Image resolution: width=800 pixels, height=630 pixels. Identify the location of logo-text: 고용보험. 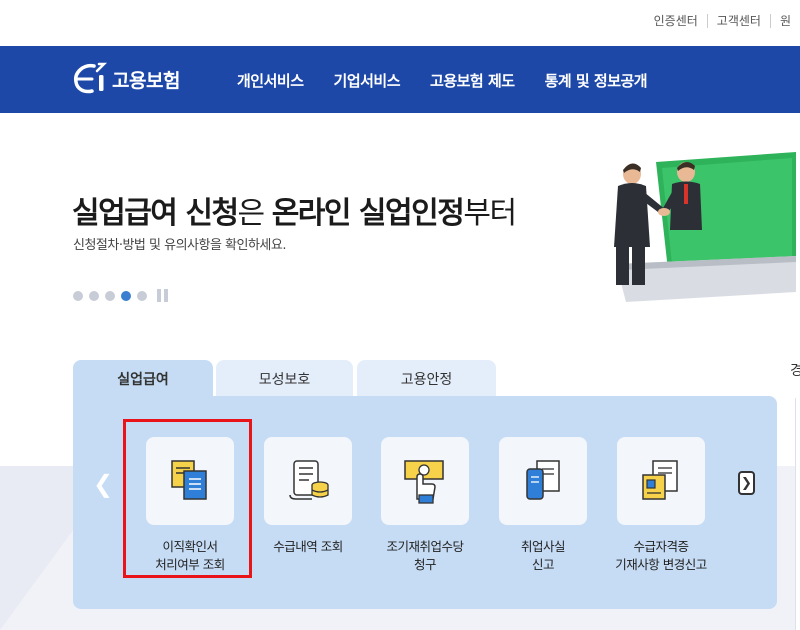
(146, 80).